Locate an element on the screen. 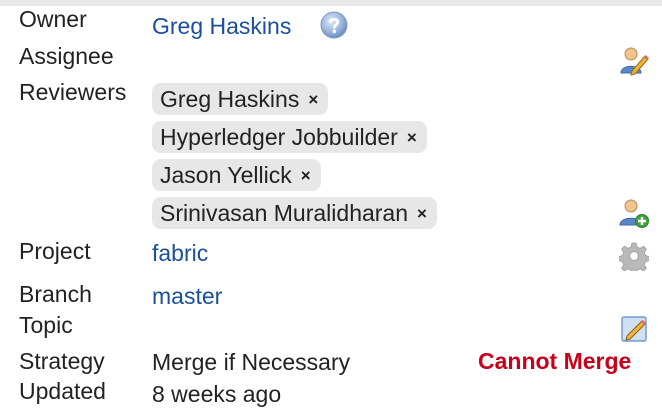 The width and height of the screenshot is (662, 418). reviewers-label: Reviewers is located at coordinates (73, 92).